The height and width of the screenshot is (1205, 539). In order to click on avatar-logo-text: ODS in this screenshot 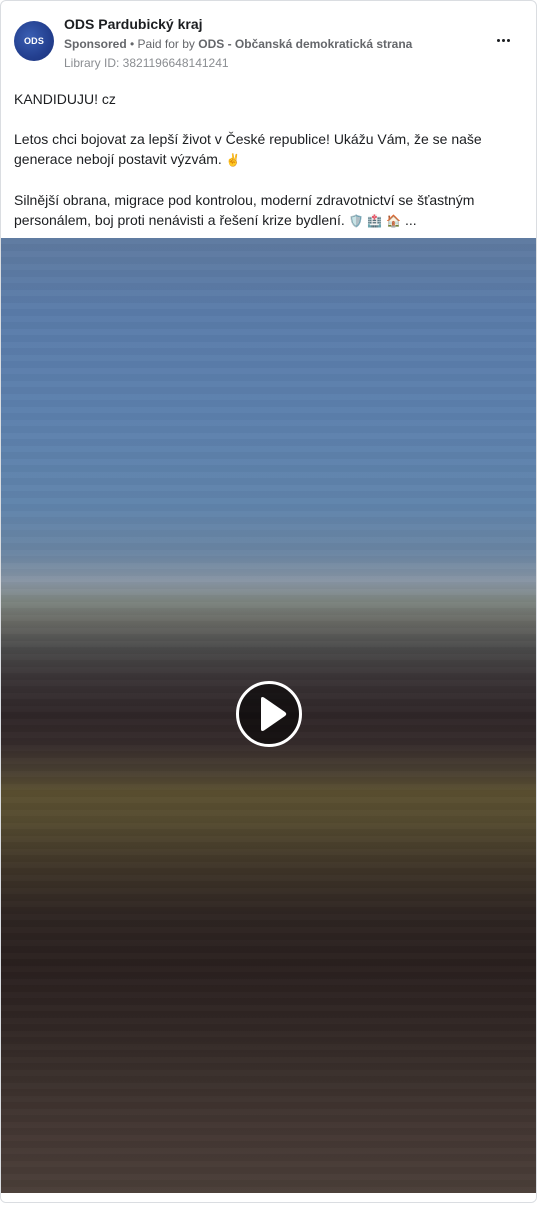, I will do `click(34, 41)`.